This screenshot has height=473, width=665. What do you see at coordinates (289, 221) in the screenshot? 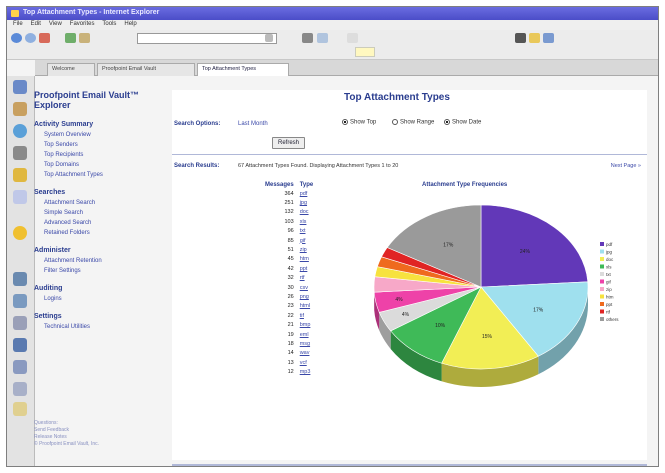
I see `message-count: 103` at bounding box center [289, 221].